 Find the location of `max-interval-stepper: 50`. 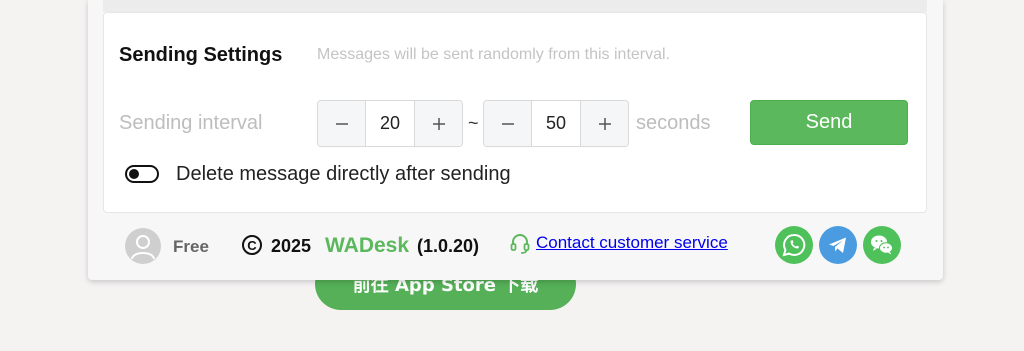

max-interval-stepper: 50 is located at coordinates (556, 123).